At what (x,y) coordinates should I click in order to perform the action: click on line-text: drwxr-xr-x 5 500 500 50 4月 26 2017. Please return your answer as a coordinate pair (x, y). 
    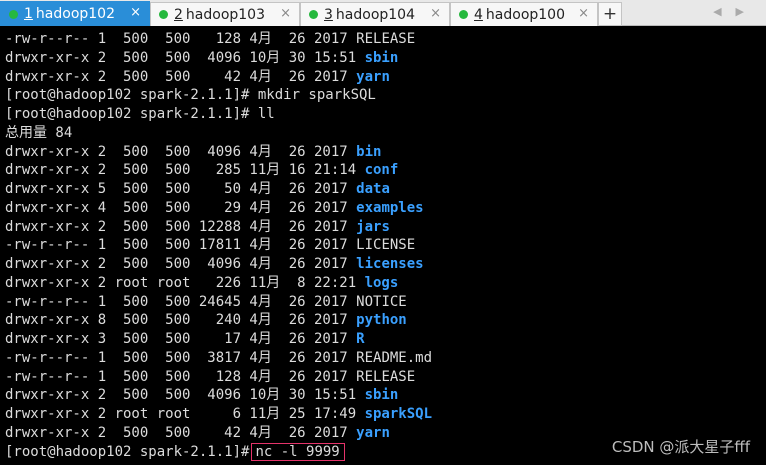
    Looking at the image, I should click on (181, 189).